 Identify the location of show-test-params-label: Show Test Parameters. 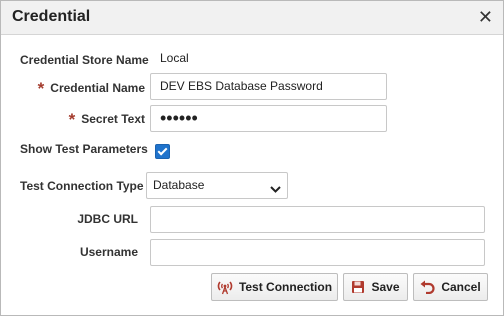
(84, 149).